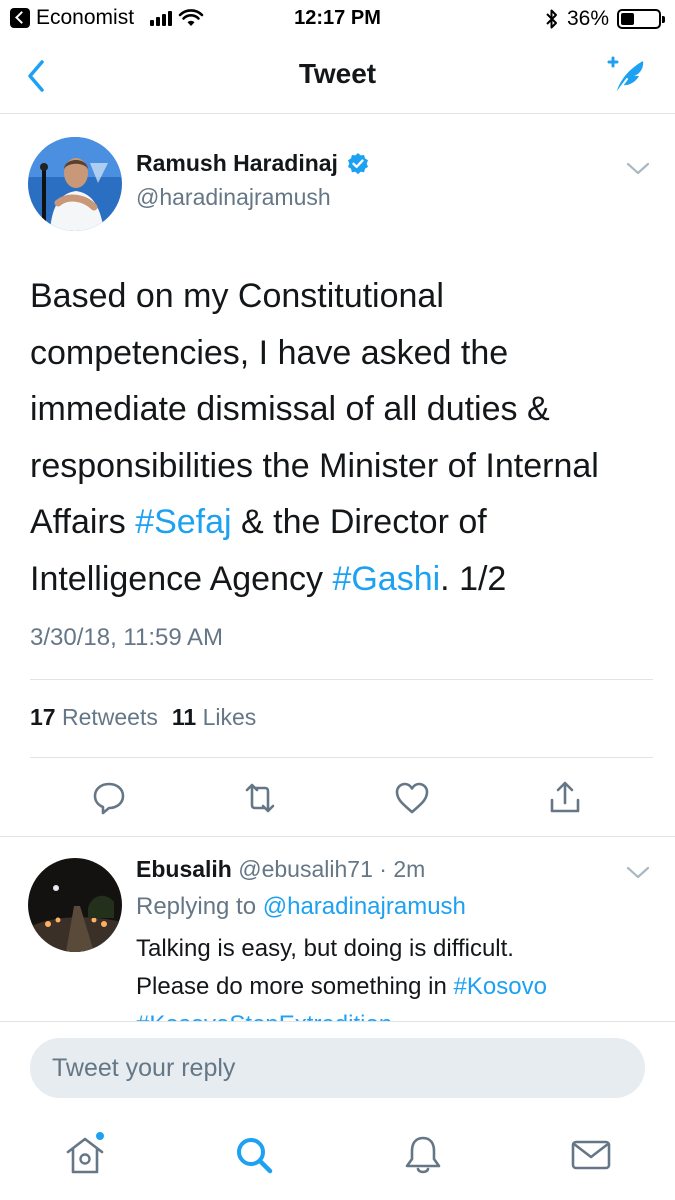  I want to click on text-fragment: Please do more something in, so click(295, 986).